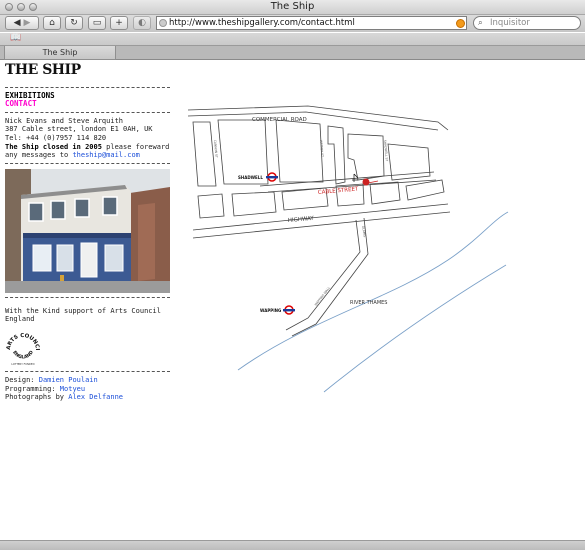 This screenshot has width=585, height=550. What do you see at coordinates (22, 23) in the screenshot?
I see `back-forward-button: ◀ ▶` at bounding box center [22, 23].